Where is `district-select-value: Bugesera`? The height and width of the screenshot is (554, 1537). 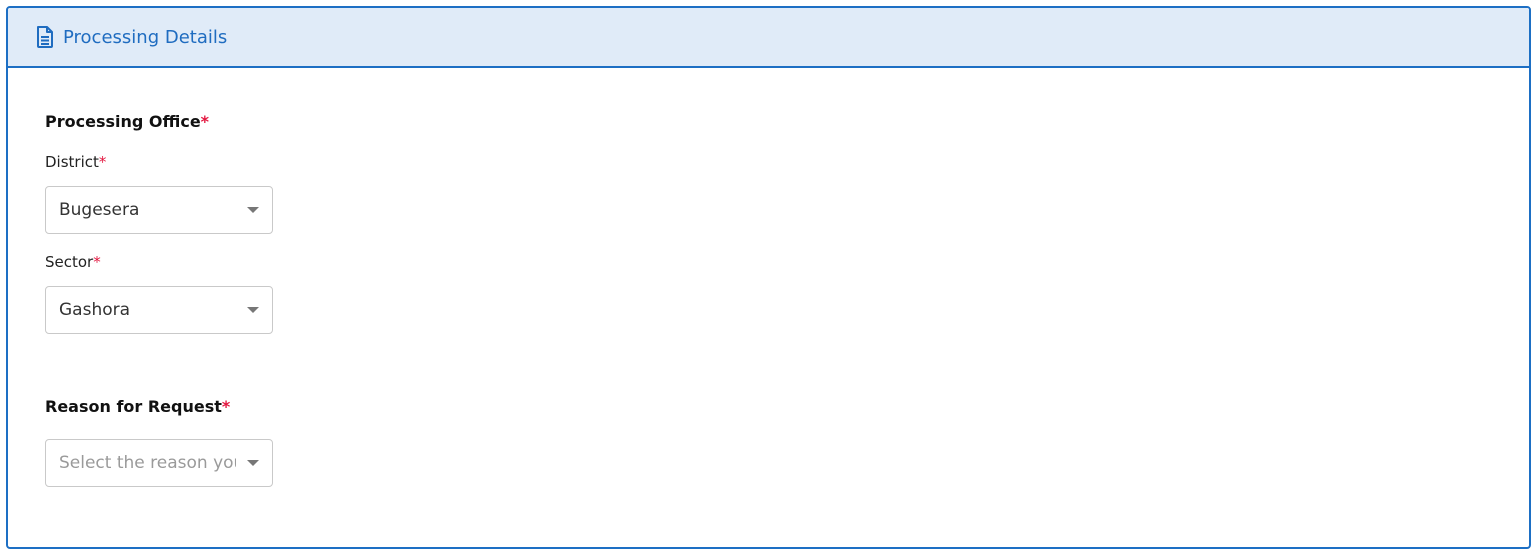
district-select-value: Bugesera is located at coordinates (99, 210).